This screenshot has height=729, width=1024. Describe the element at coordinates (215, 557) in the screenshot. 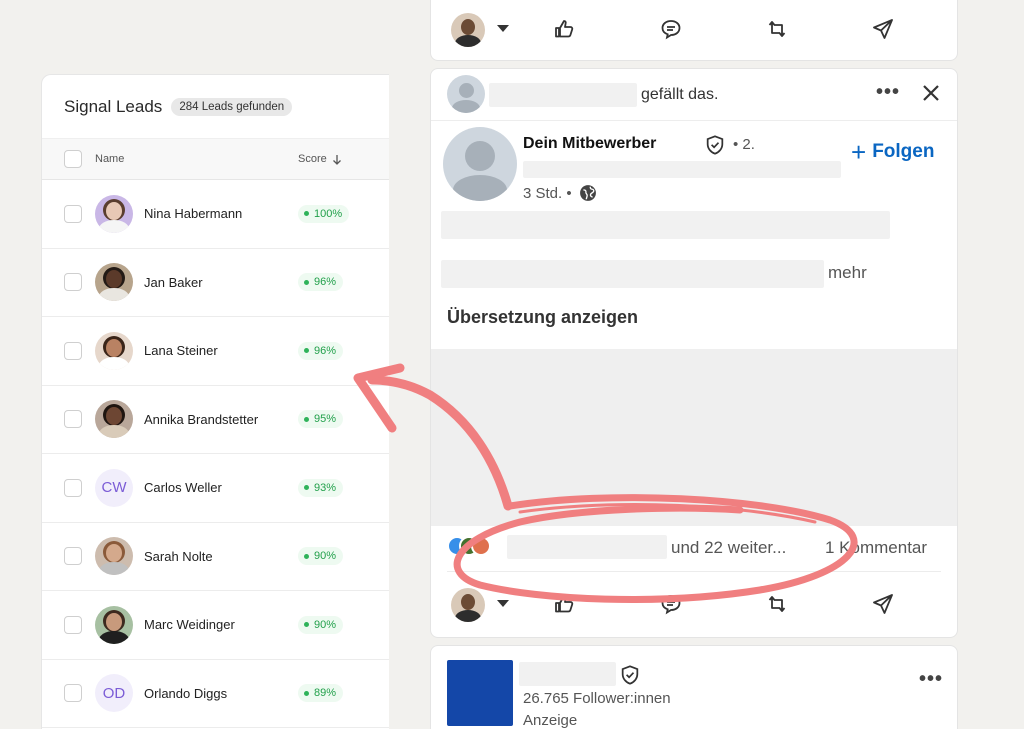

I see `table-row: Sarah Nolte 90%` at that location.